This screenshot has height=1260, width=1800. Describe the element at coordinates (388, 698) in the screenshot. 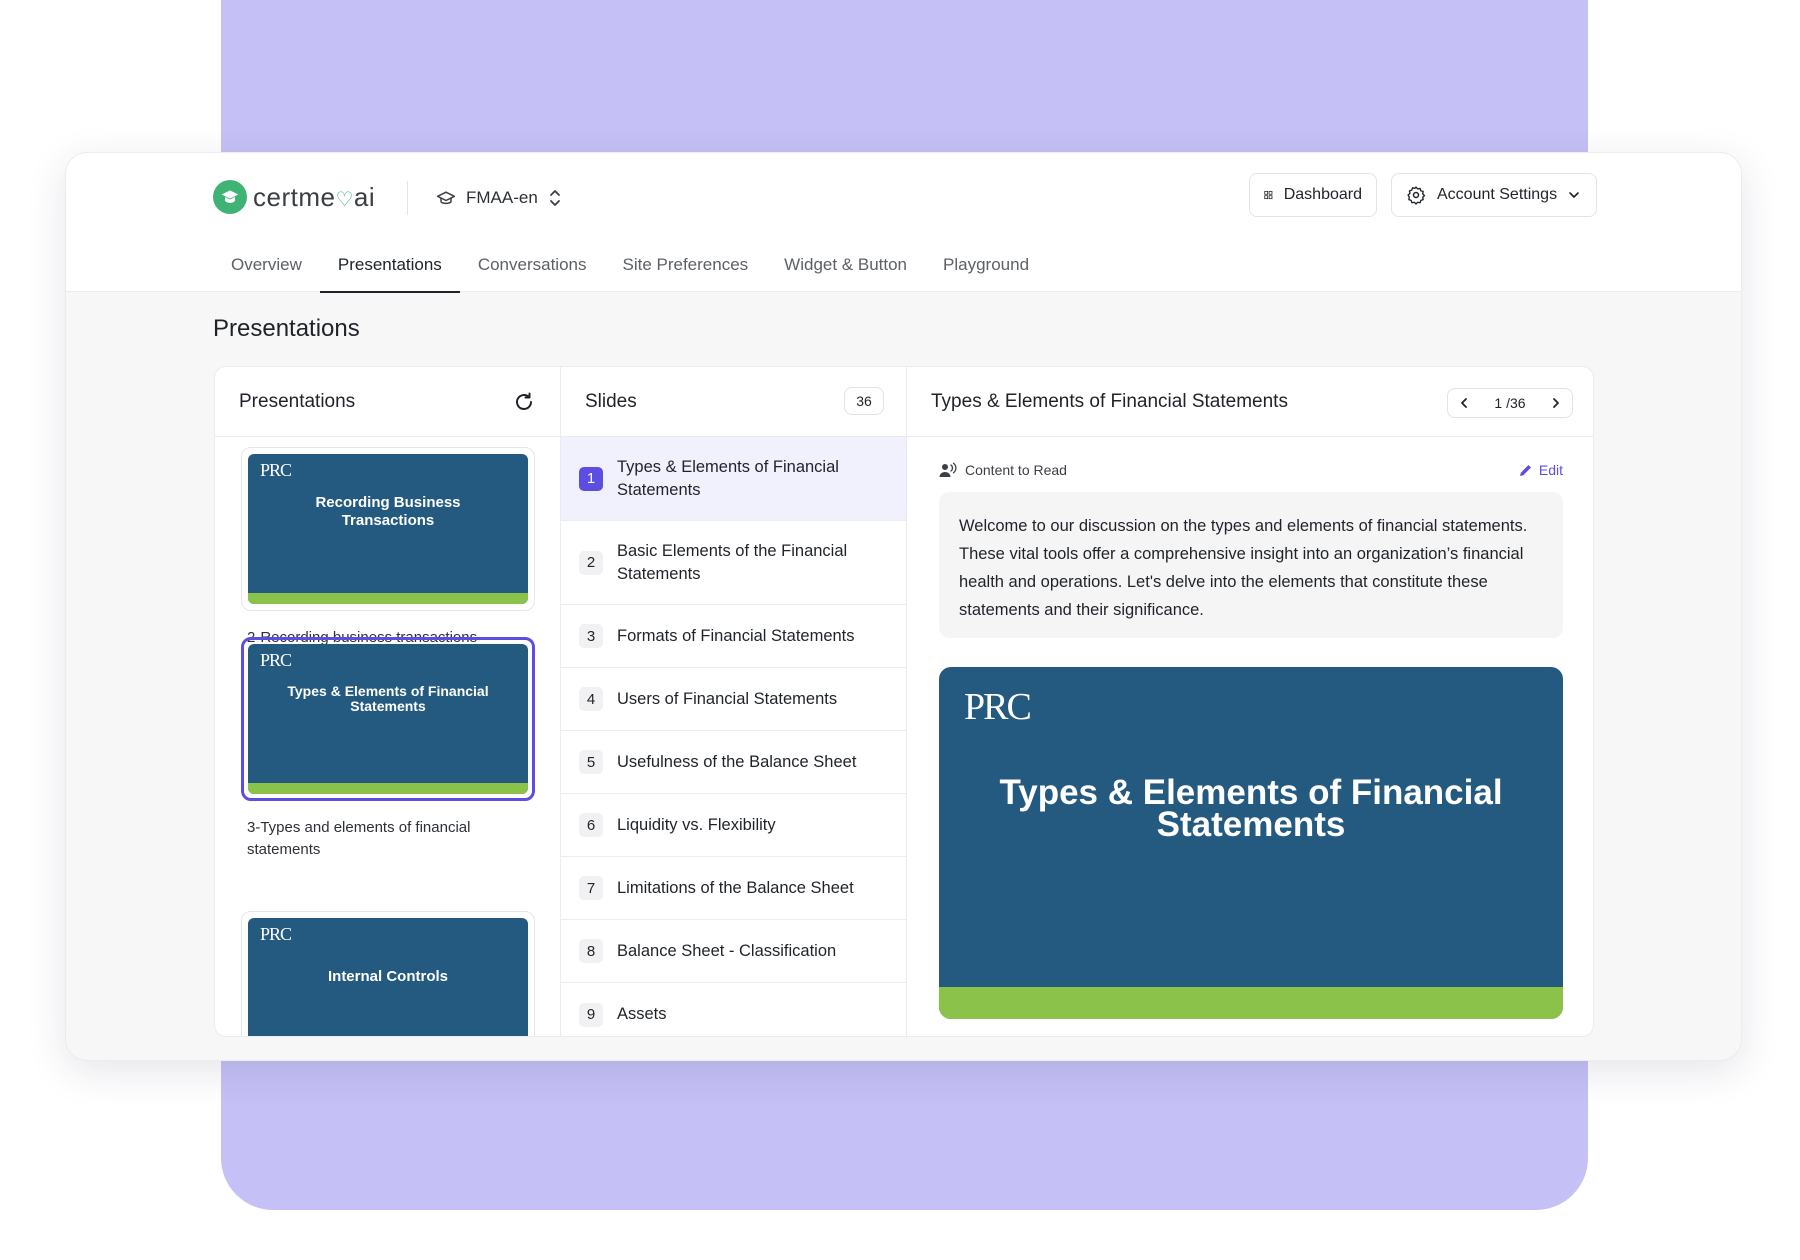

I see `thumbnail-title: Types & Elements of Financial Statements` at that location.